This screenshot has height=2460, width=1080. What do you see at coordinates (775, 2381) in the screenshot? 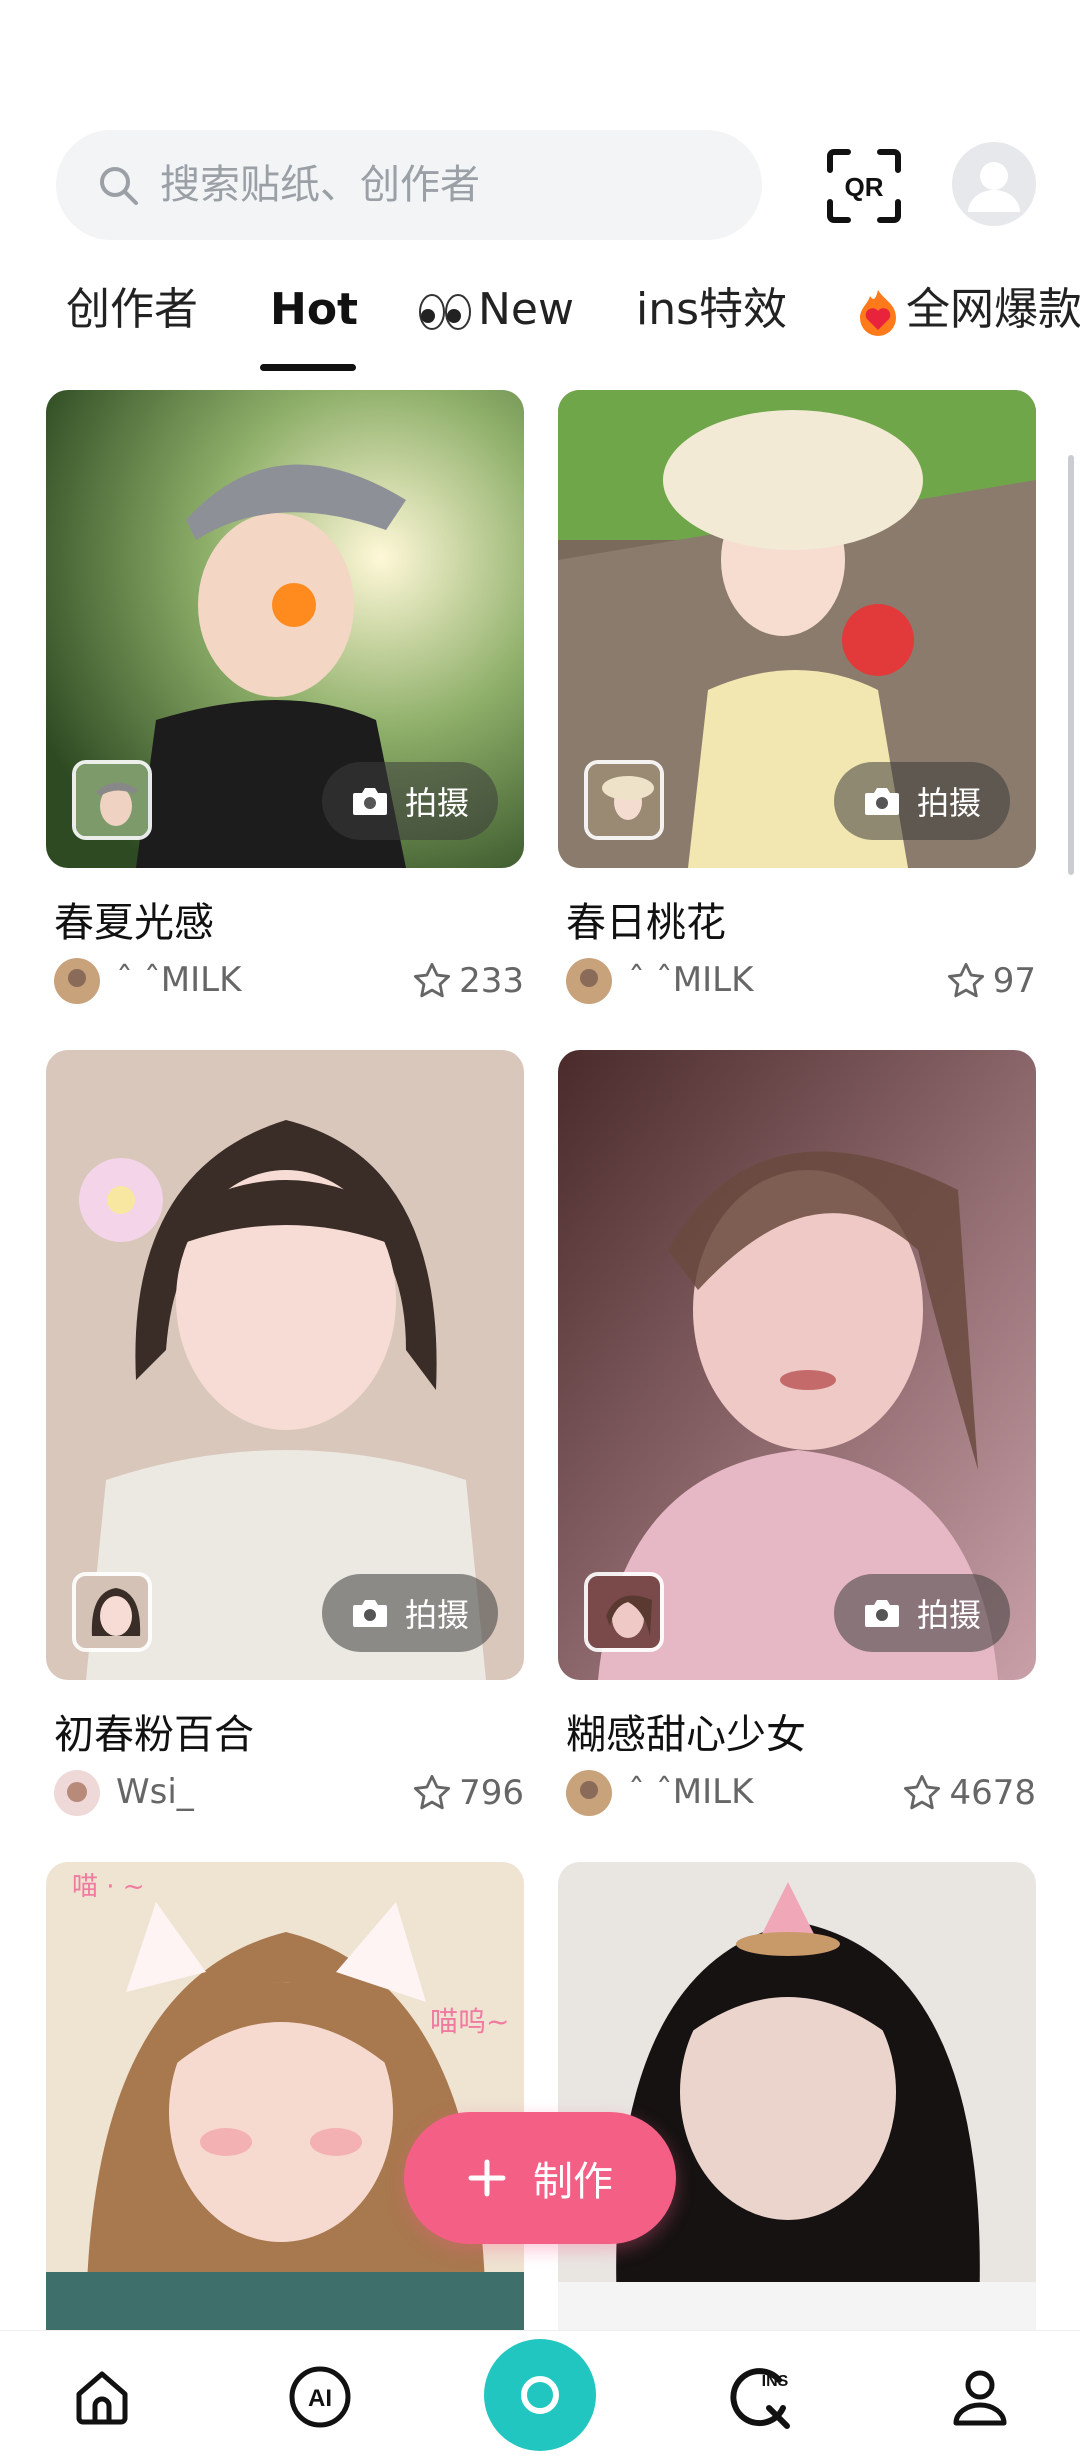
I see `ins-icon-label: INS` at bounding box center [775, 2381].